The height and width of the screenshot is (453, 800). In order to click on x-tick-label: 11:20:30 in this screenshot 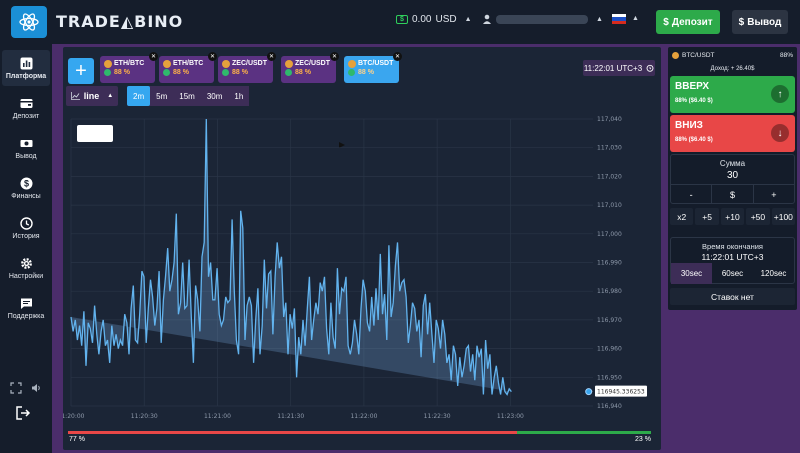, I will do `click(144, 416)`.